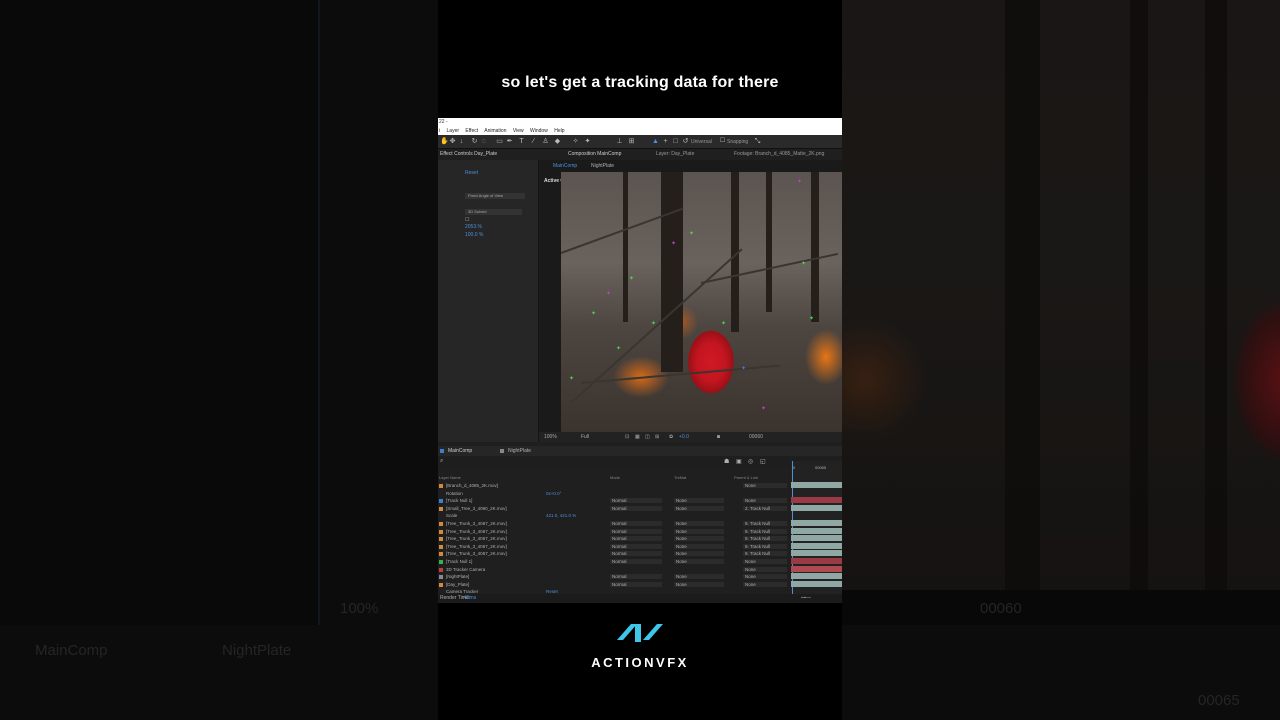  I want to click on header-trkmat: TrkMat, so click(680, 477).